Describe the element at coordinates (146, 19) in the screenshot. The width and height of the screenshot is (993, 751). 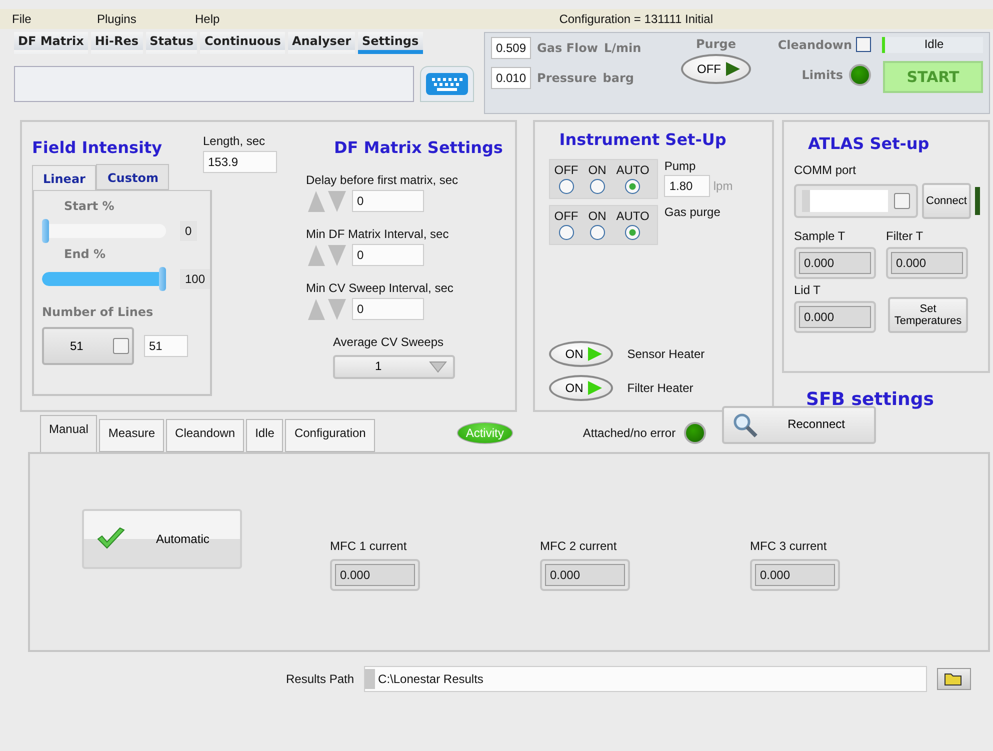
I see `menu-item: Plugins` at that location.